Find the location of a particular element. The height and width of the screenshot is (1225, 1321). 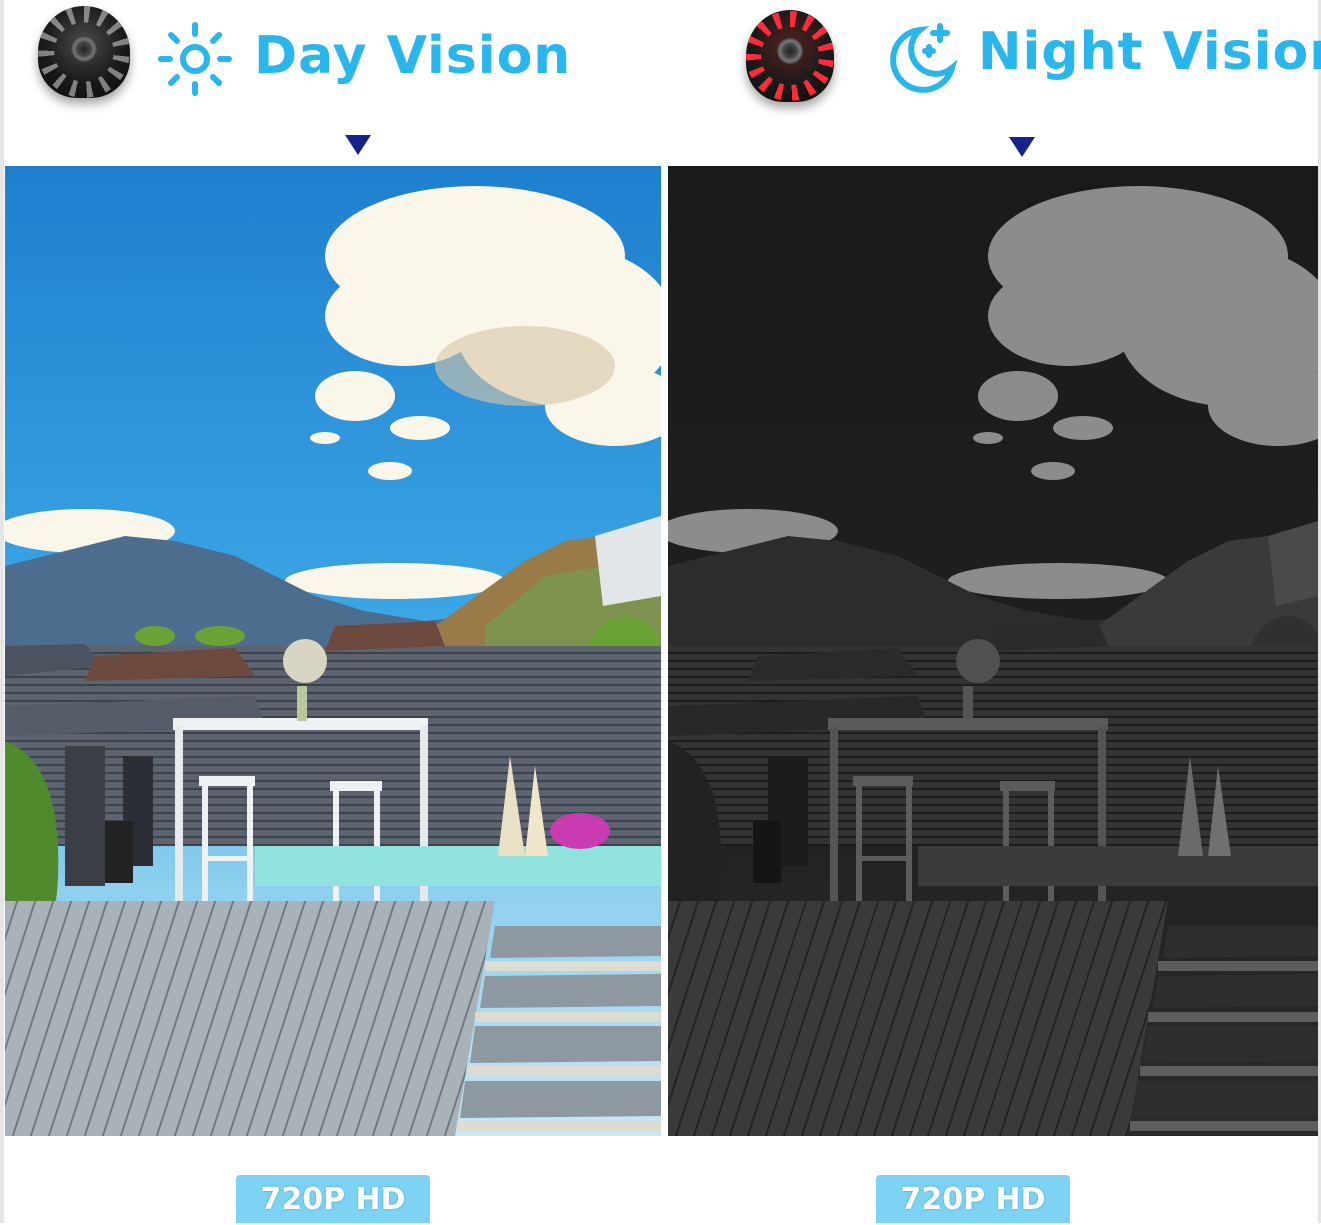

night-dome-camera-icon is located at coordinates (790, 56).